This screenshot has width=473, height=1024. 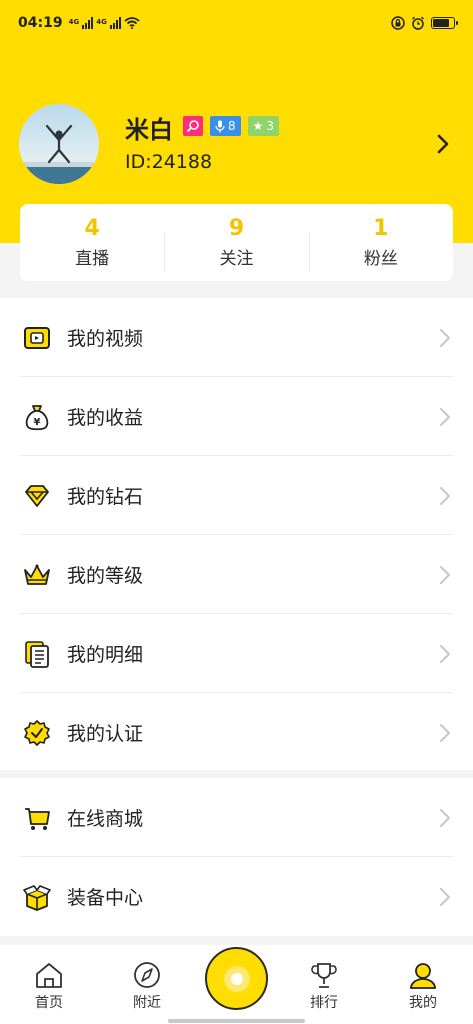 I want to click on tab-home: 首页, so click(x=49, y=986).